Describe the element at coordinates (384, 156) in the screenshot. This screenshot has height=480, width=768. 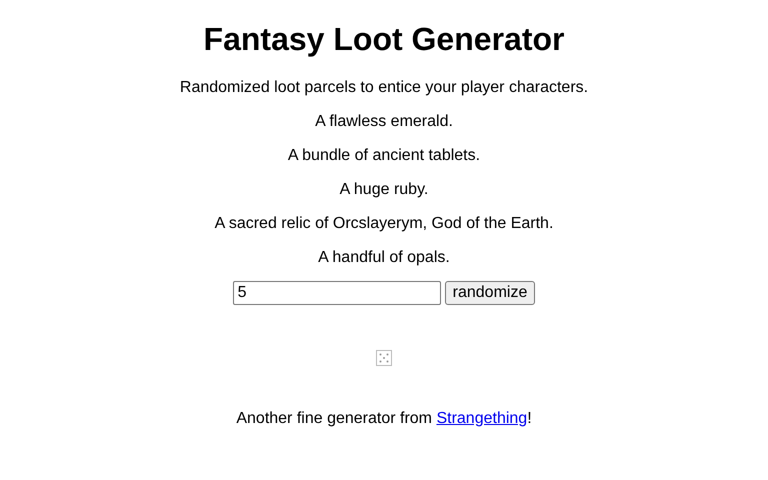
I see `loot-item: A bundle of ancient tablets.` at that location.